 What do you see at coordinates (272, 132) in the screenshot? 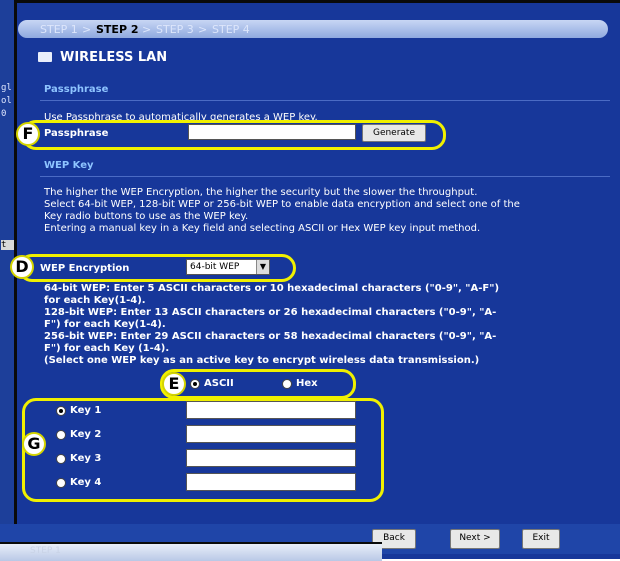
I see `passphrase-input` at bounding box center [272, 132].